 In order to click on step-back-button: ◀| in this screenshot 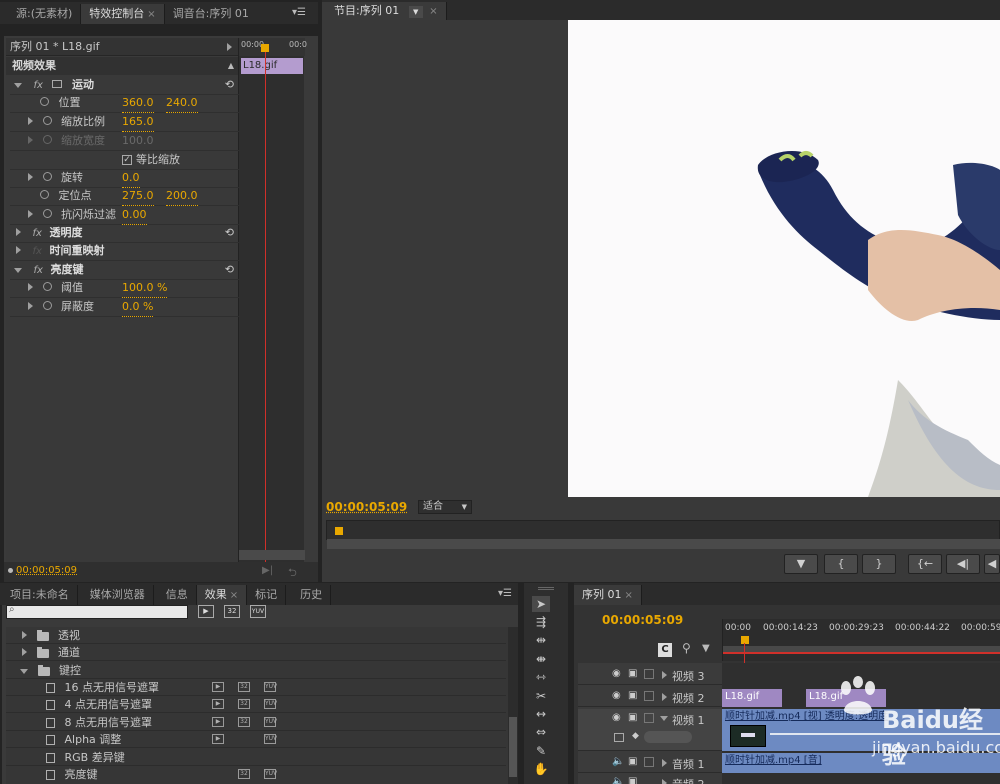, I will do `click(963, 564)`.